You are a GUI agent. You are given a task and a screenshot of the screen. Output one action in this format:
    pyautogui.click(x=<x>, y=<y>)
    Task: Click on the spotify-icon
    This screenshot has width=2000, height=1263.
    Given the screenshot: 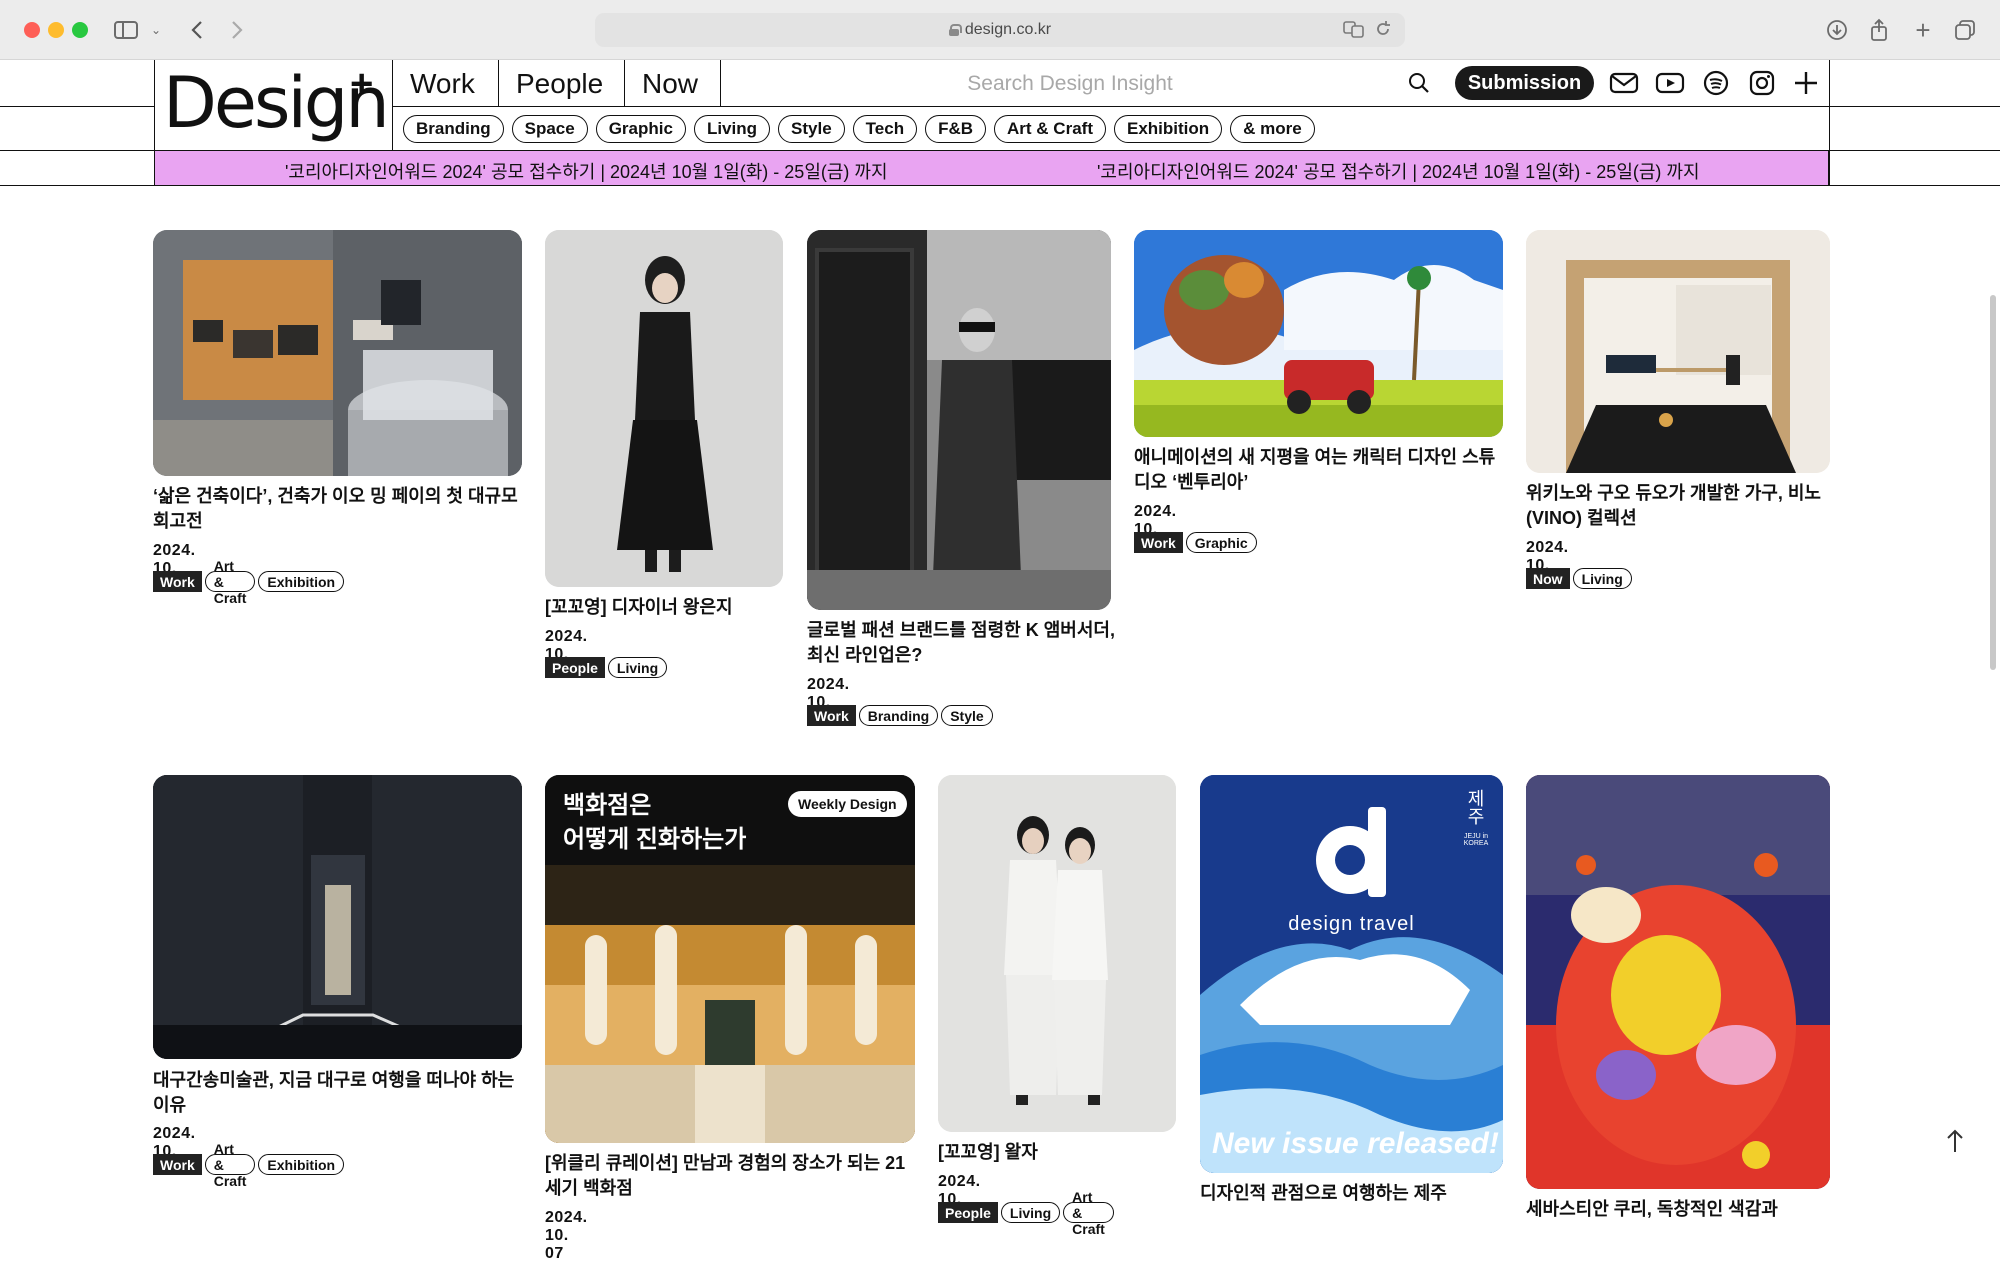 What is the action you would take?
    pyautogui.click(x=1716, y=83)
    